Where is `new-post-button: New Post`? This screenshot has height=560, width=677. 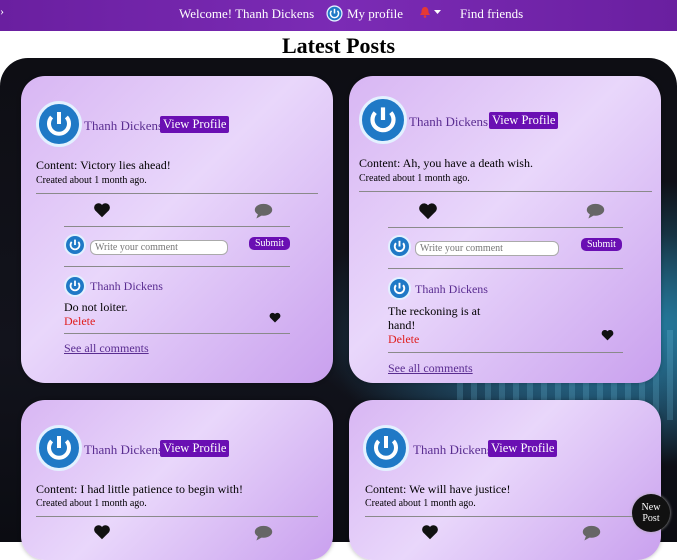
new-post-button: New Post is located at coordinates (651, 513).